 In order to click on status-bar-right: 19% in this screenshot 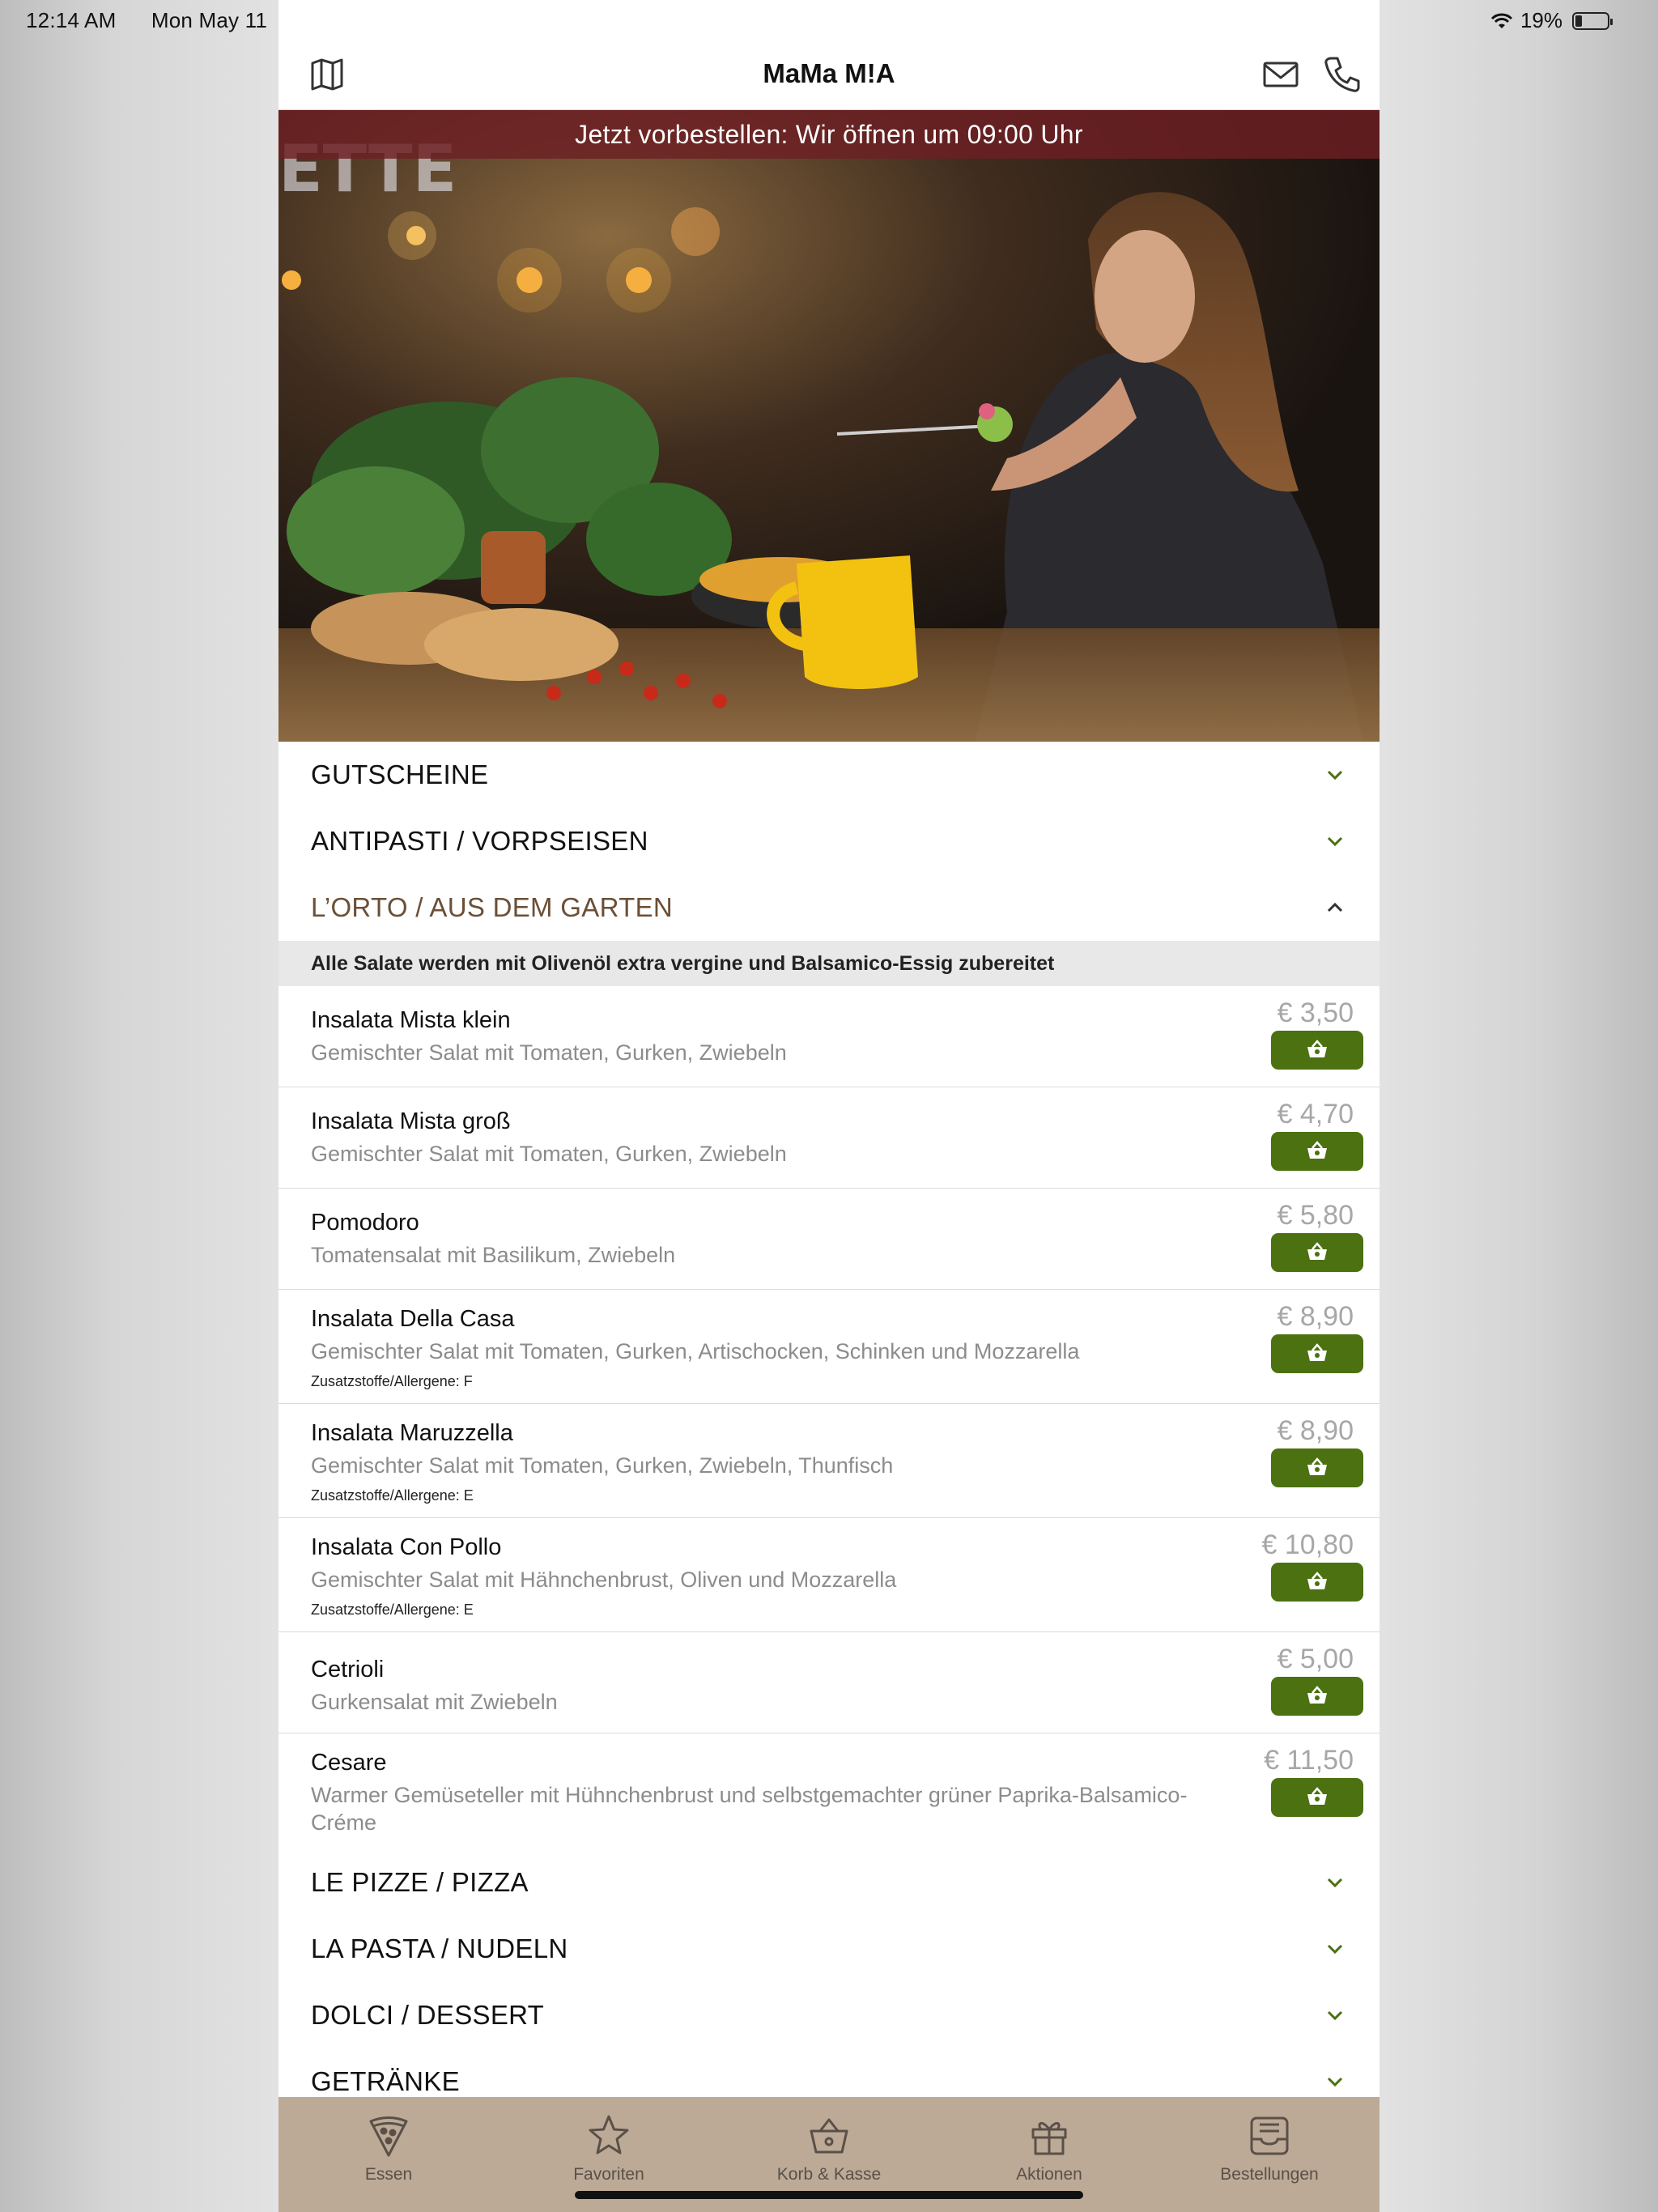, I will do `click(1551, 21)`.